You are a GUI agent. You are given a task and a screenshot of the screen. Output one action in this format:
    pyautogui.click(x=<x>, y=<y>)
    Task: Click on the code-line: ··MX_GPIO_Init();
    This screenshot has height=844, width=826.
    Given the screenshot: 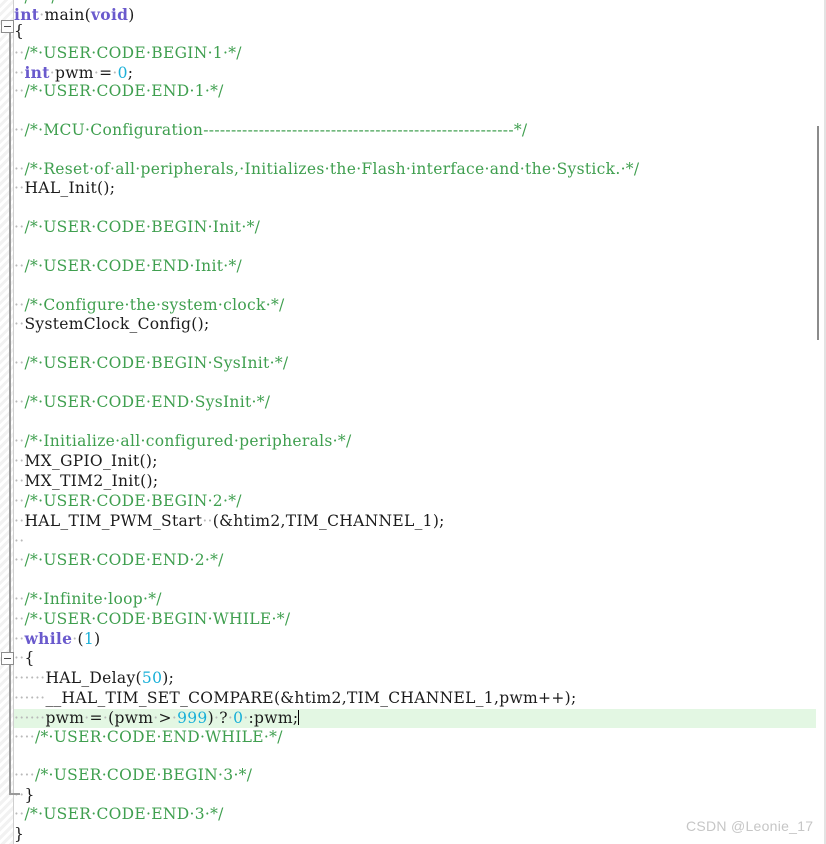 What is the action you would take?
    pyautogui.click(x=86, y=461)
    